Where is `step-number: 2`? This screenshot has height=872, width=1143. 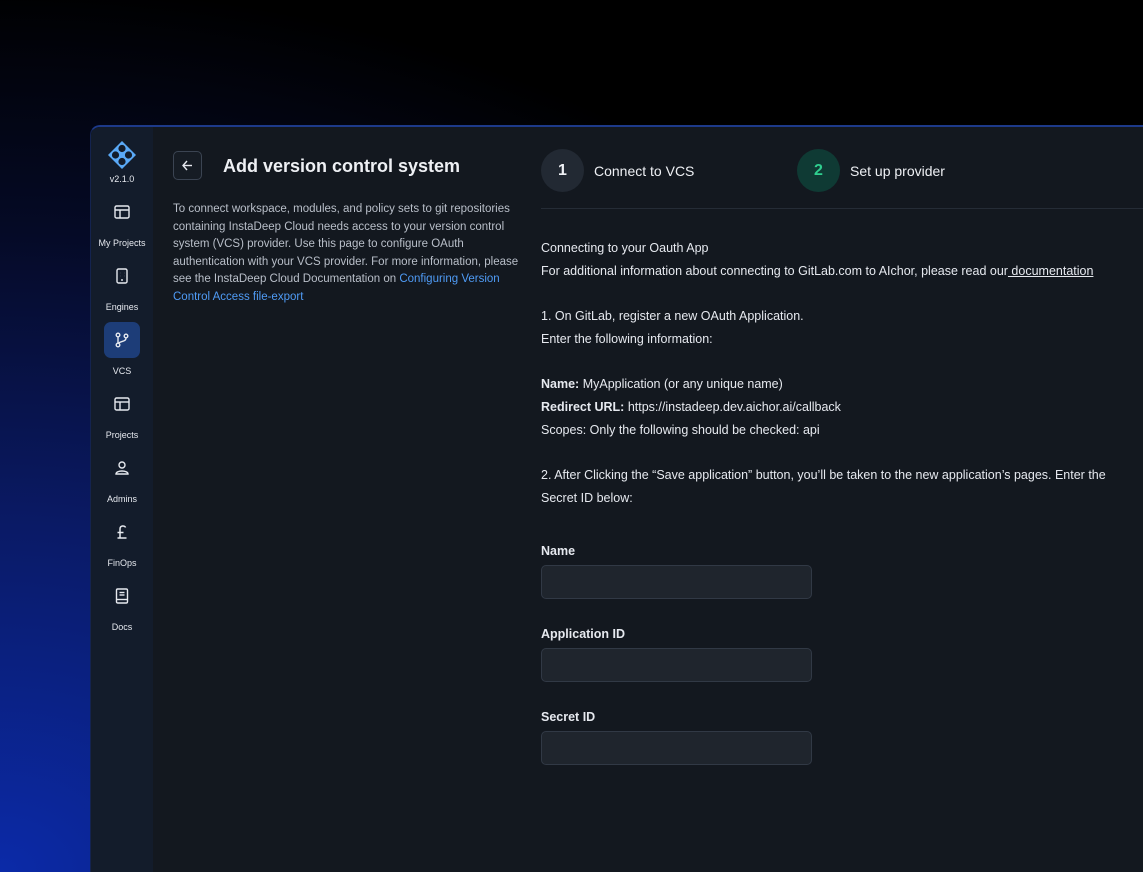 step-number: 2 is located at coordinates (818, 170).